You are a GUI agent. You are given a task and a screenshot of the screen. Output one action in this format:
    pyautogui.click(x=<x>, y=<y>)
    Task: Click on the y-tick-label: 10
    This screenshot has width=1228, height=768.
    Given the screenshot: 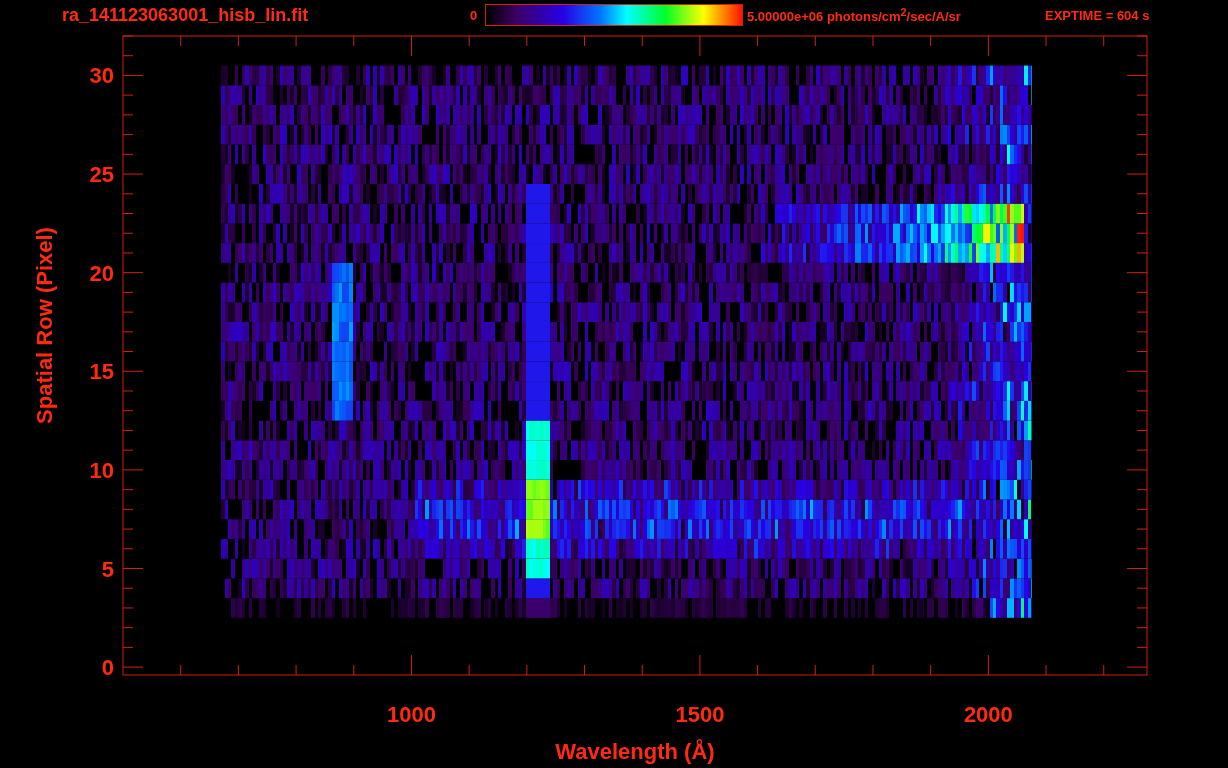 What is the action you would take?
    pyautogui.click(x=101, y=470)
    